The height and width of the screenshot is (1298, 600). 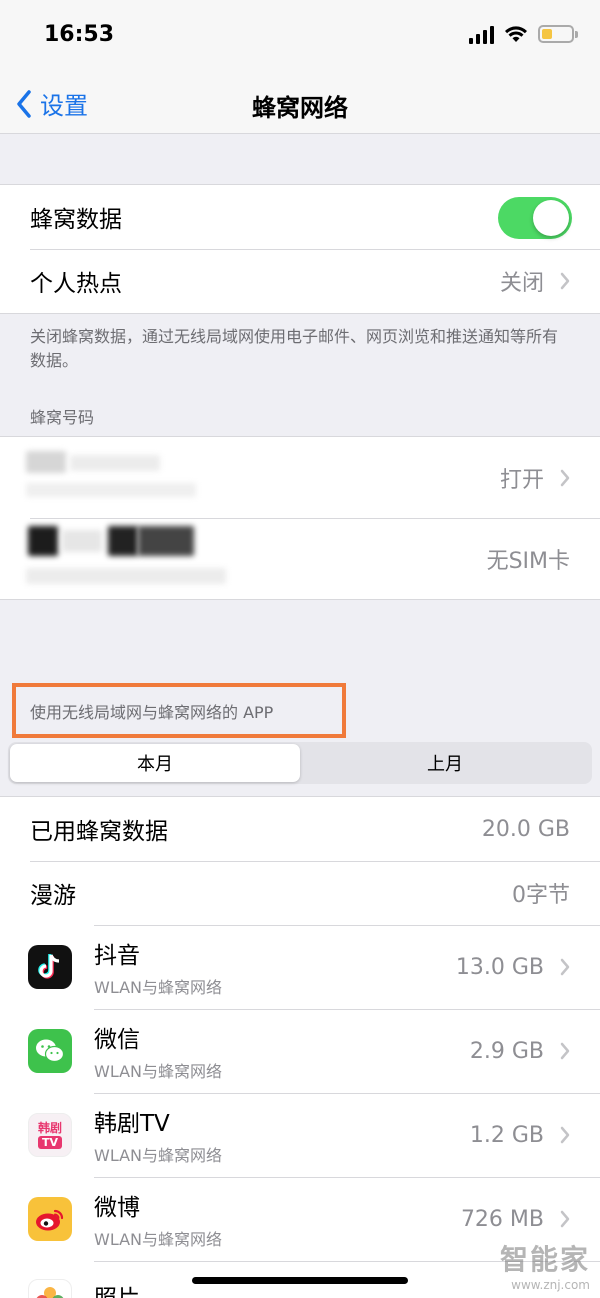 What do you see at coordinates (158, 1219) in the screenshot?
I see `app-text: 微博 WLAN与蜂窝网络` at bounding box center [158, 1219].